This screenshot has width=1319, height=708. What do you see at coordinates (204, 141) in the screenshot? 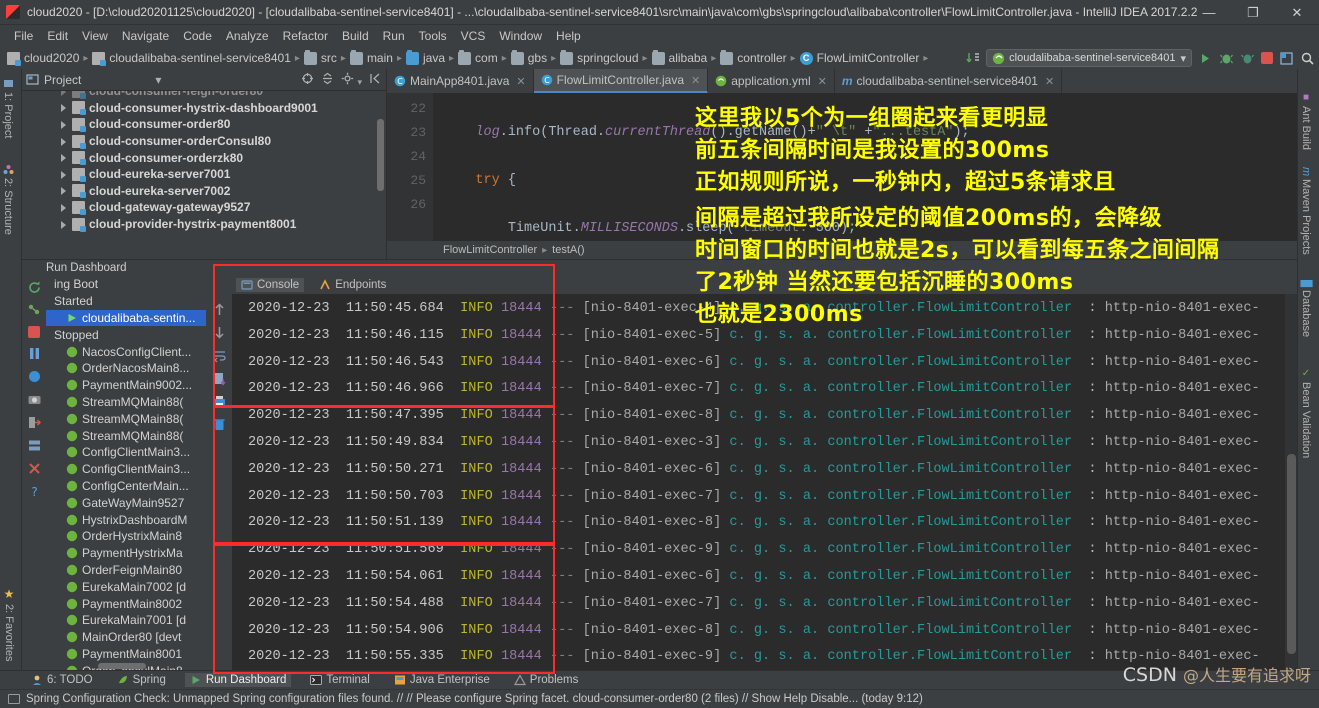
I see `tree-item-cloud-consumer-orderConsul80: cloud-consumer-orderConsul80` at bounding box center [204, 141].